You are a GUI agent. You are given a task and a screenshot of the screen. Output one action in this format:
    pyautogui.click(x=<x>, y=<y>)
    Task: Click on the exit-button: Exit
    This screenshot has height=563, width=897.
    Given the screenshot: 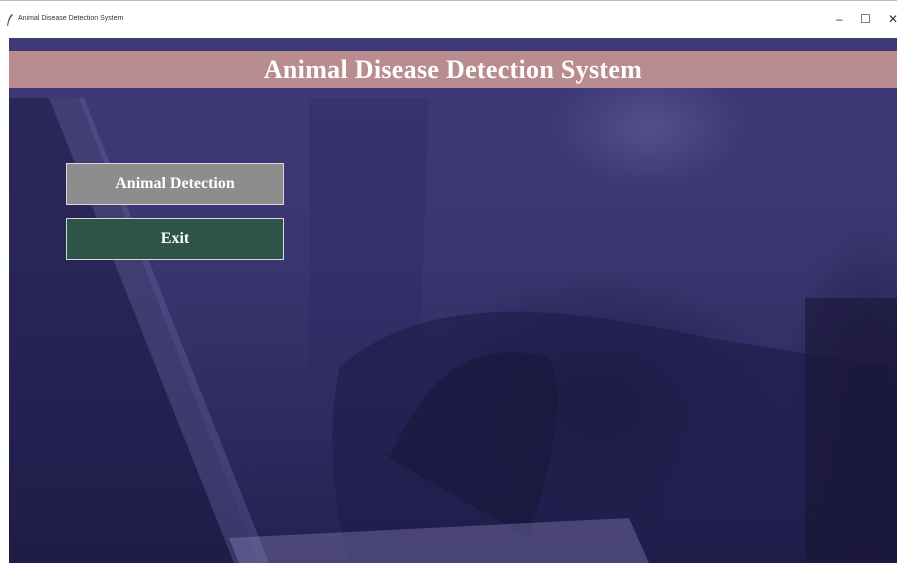 What is the action you would take?
    pyautogui.click(x=175, y=239)
    